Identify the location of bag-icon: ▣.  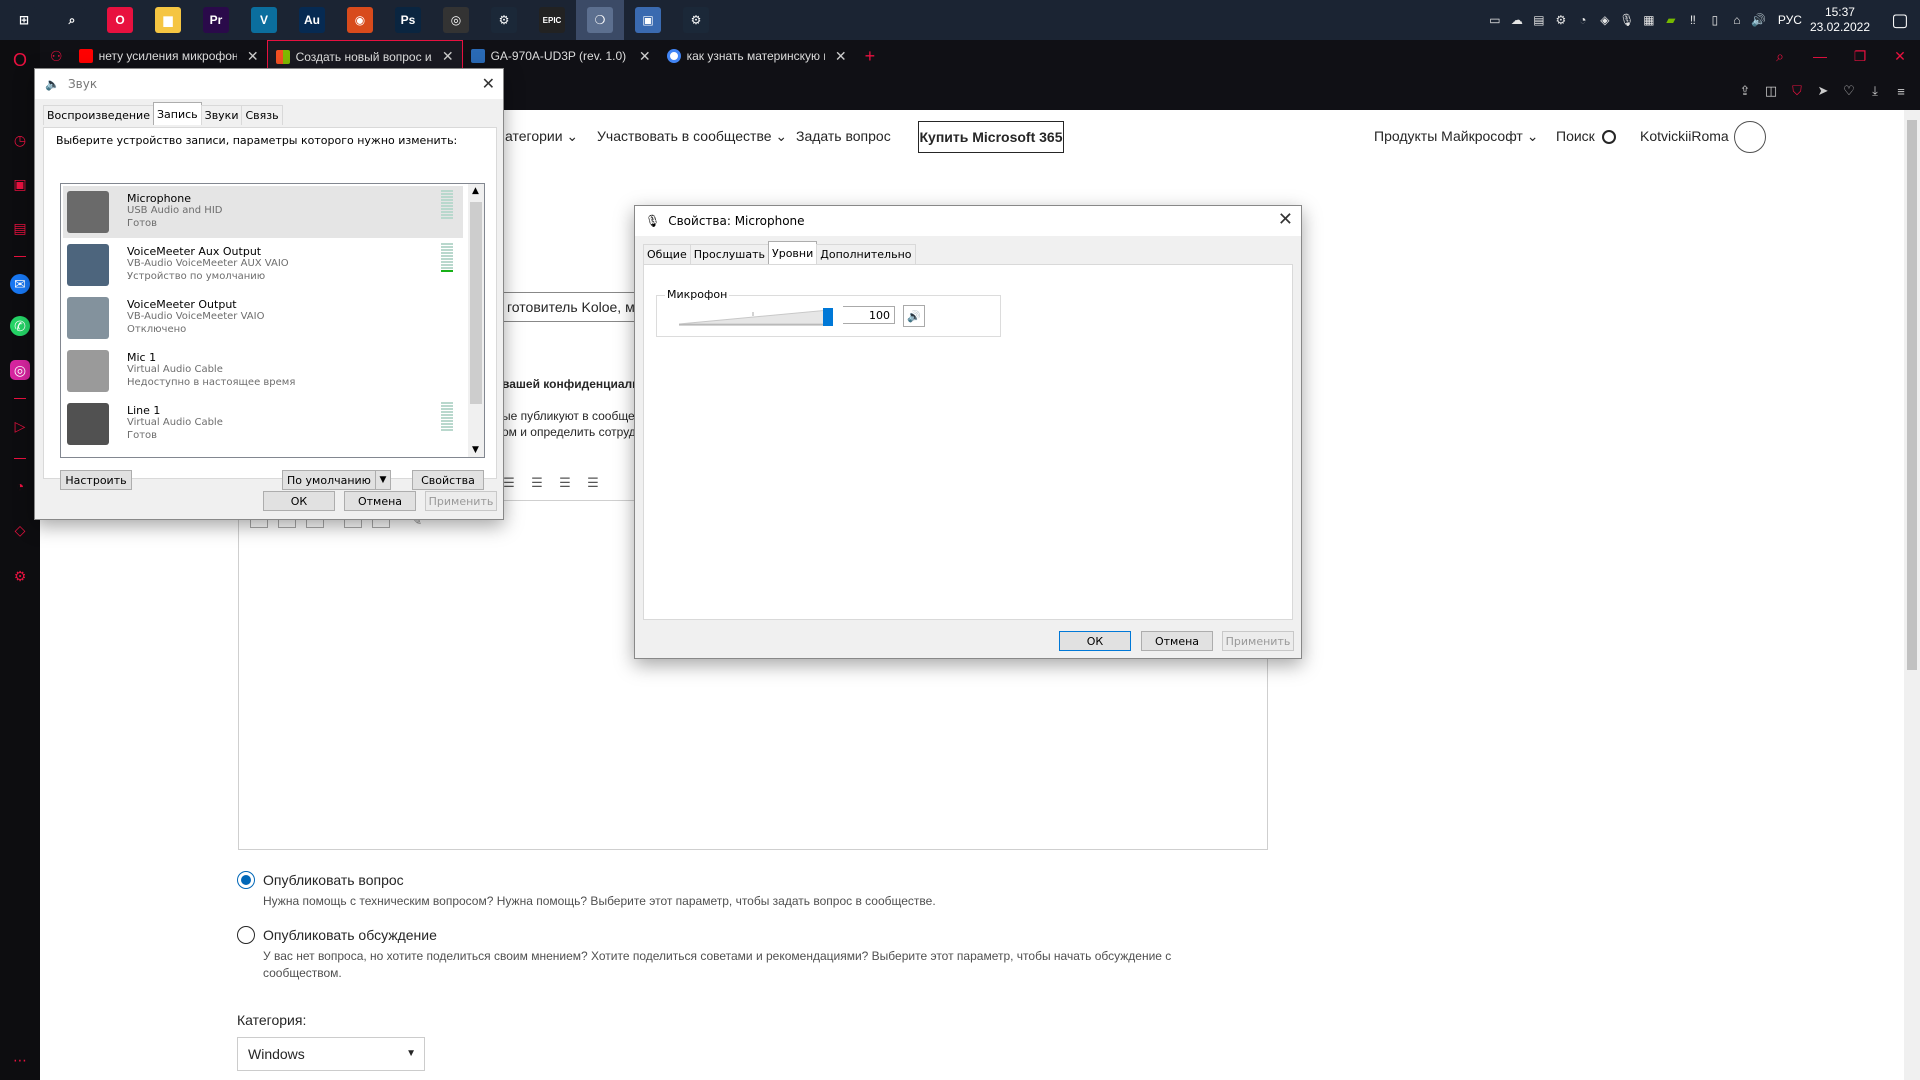
(20, 184).